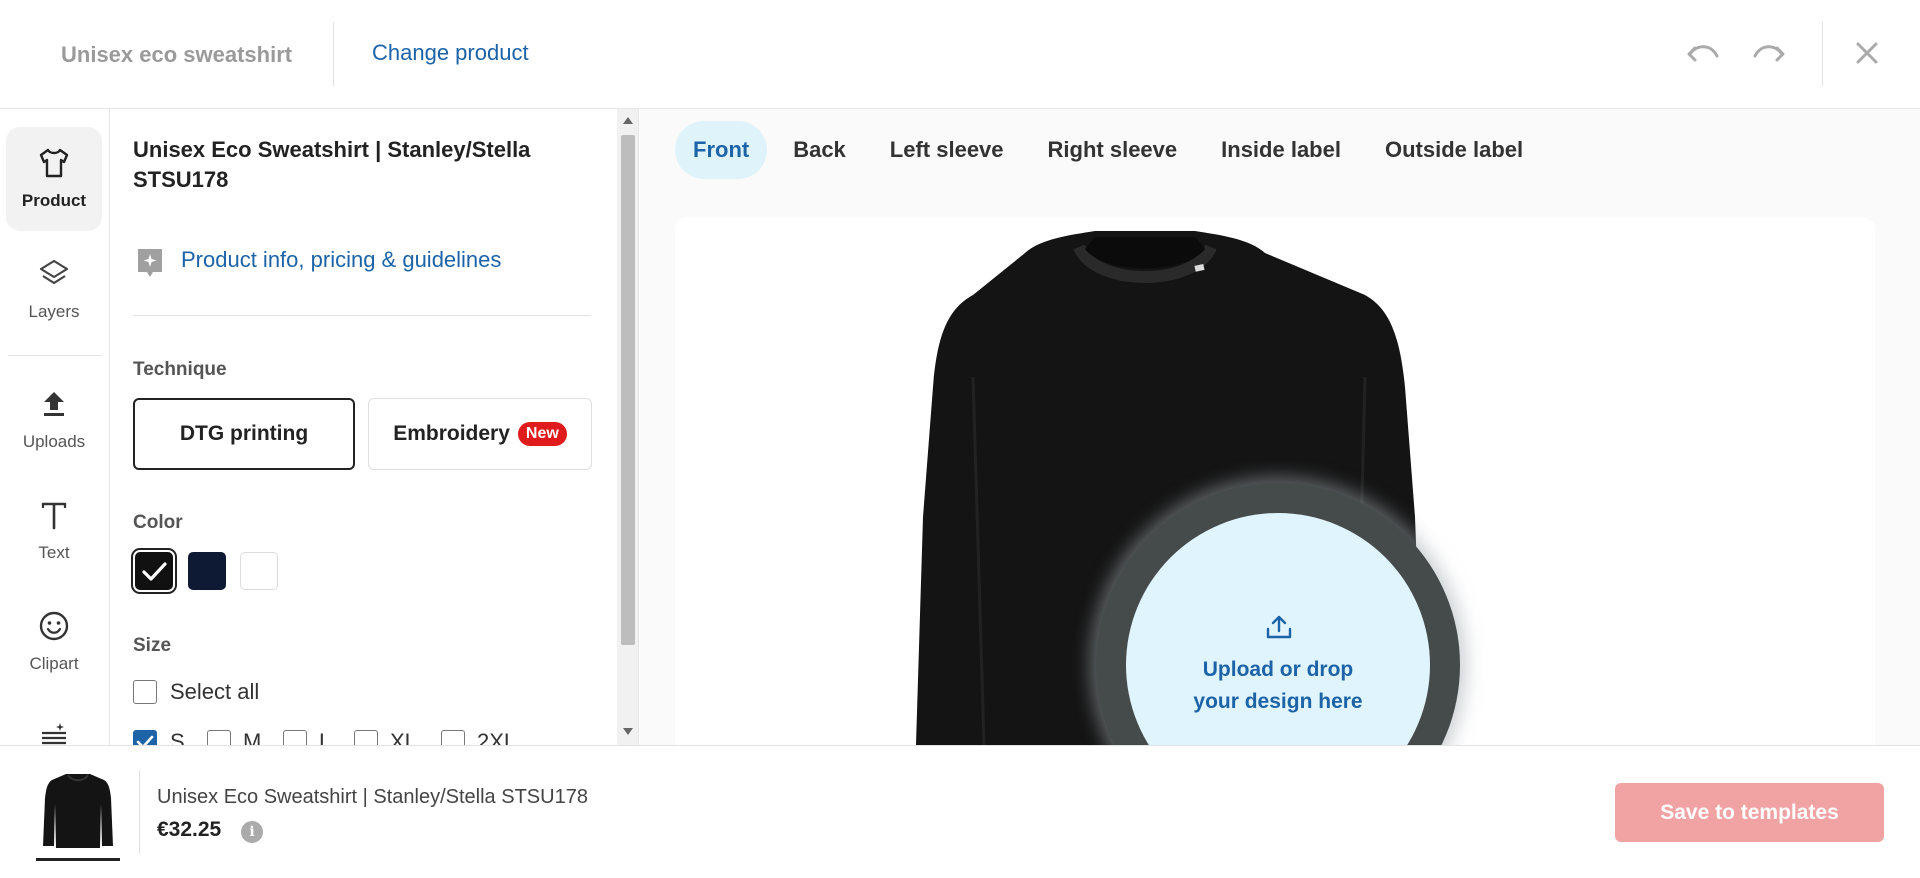  What do you see at coordinates (403, 737) in the screenshot?
I see `size-label: XL` at bounding box center [403, 737].